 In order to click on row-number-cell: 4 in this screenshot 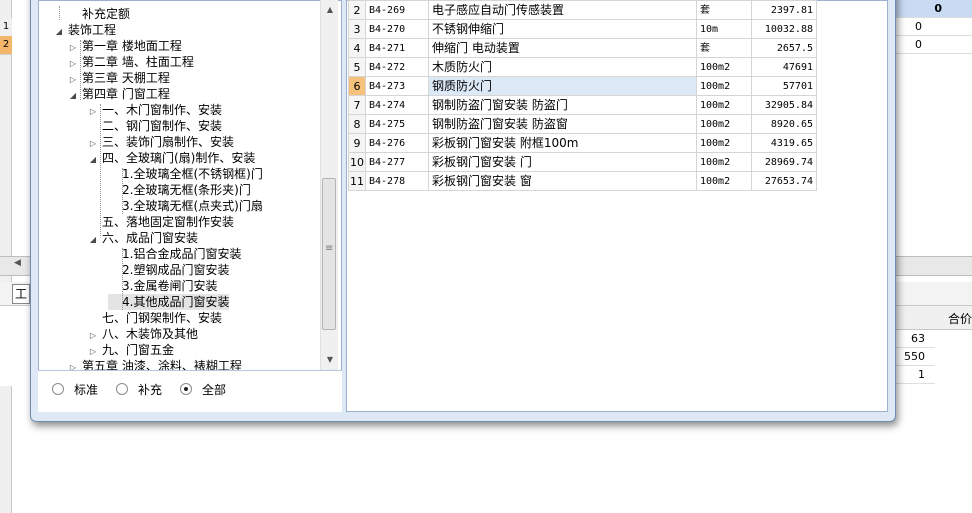, I will do `click(357, 48)`.